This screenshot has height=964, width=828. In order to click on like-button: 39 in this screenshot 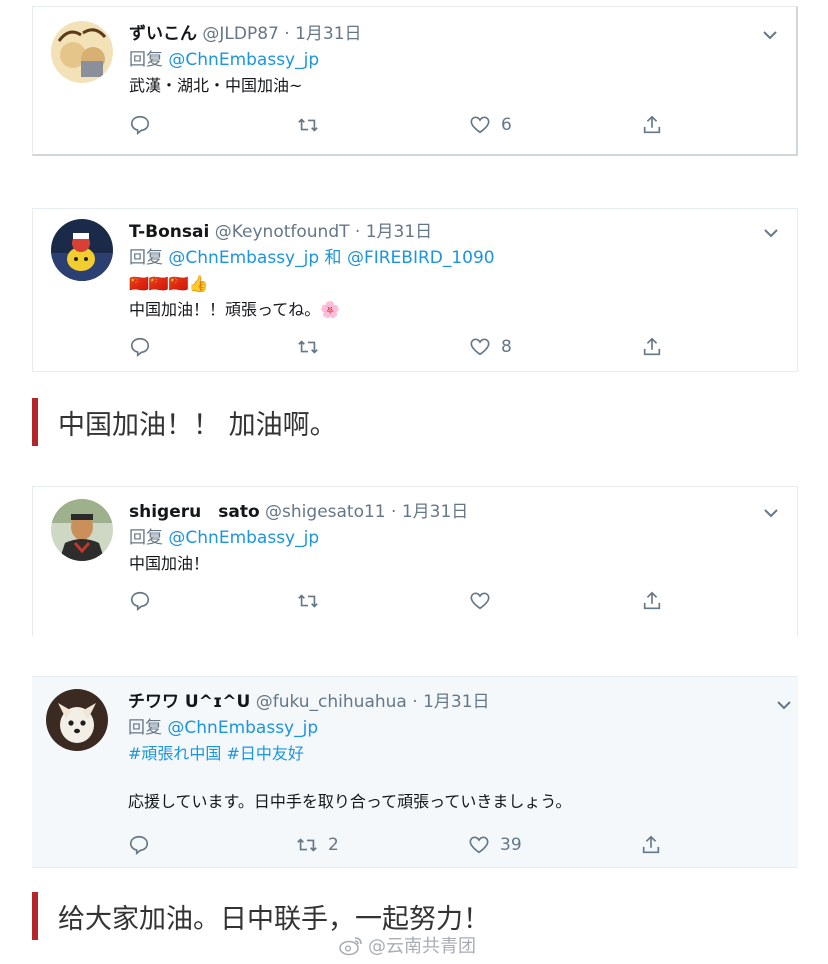, I will do `click(495, 845)`.